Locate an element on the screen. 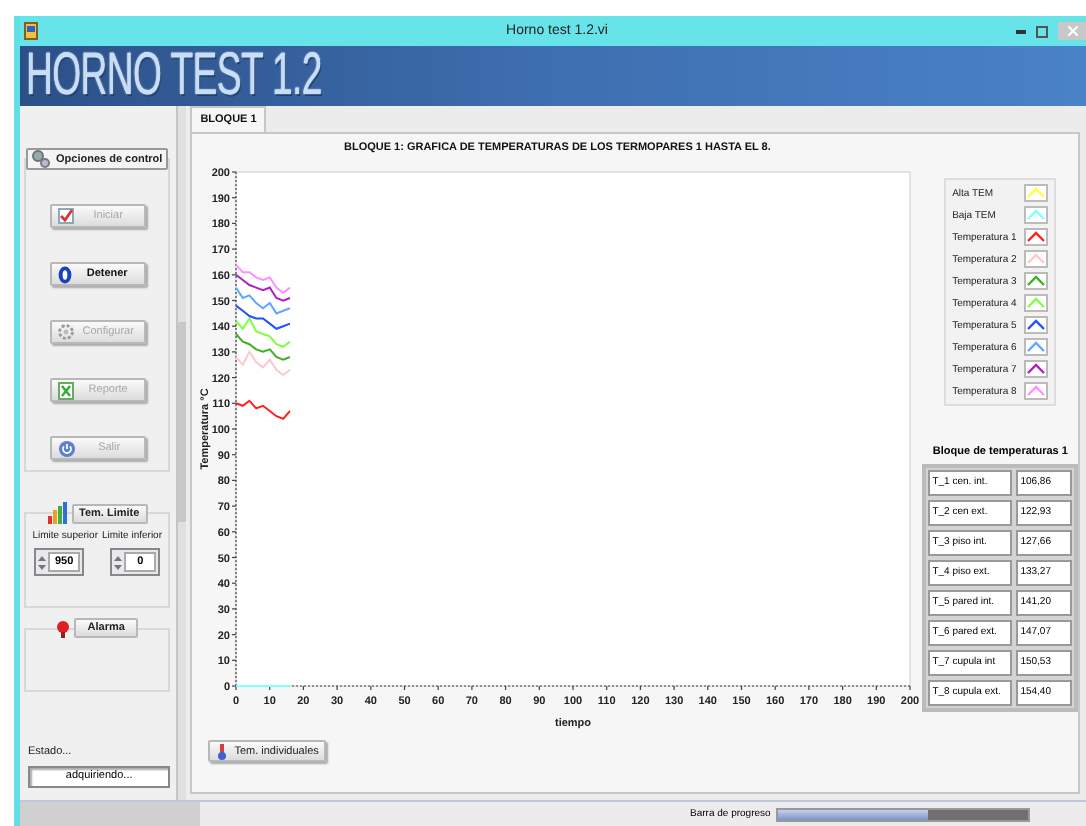 This screenshot has height=826, width=1086. checkbox-icon is located at coordinates (65, 216).